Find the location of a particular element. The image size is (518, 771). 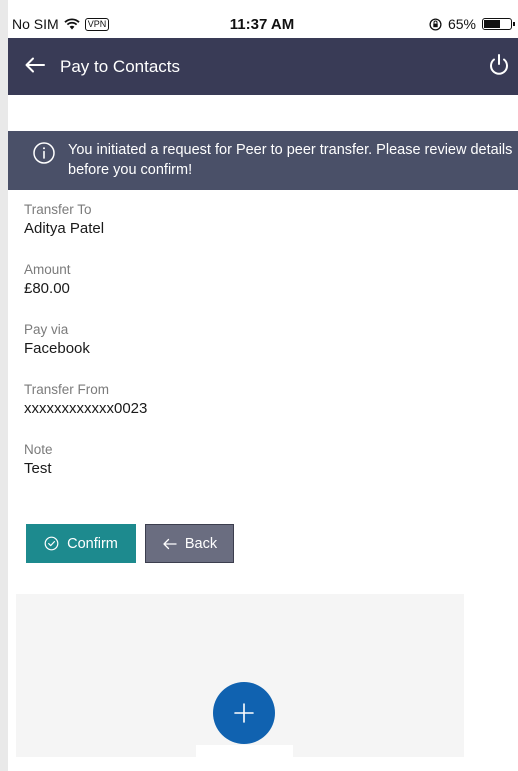

field-pay-via: Pay via Facebook is located at coordinates (57, 339).